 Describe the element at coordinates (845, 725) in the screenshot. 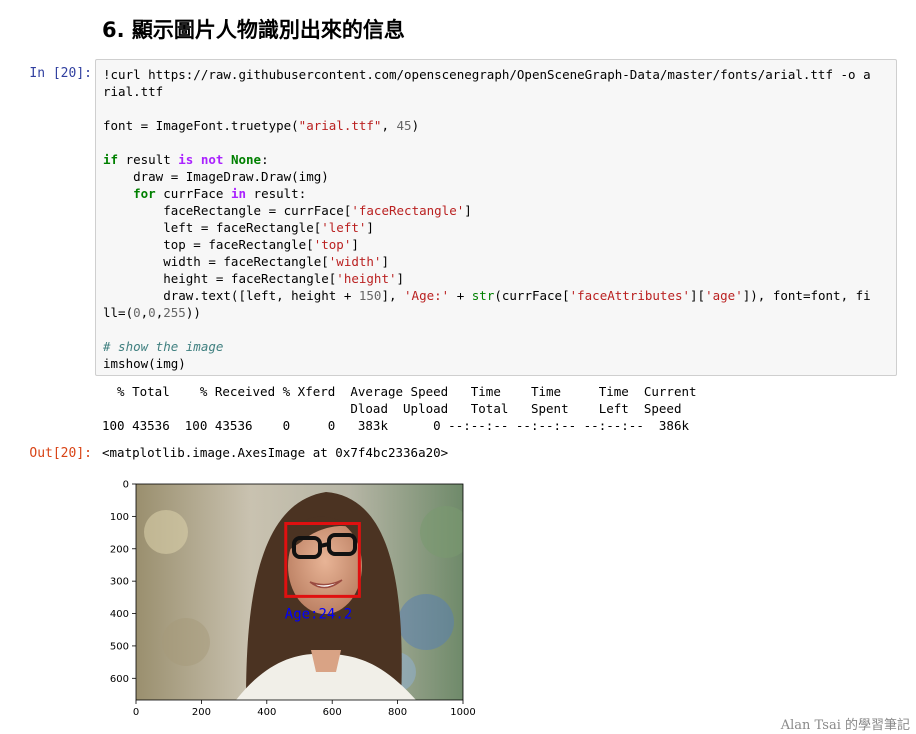

I see `watermark: Alan Tsai 的學習筆記` at that location.